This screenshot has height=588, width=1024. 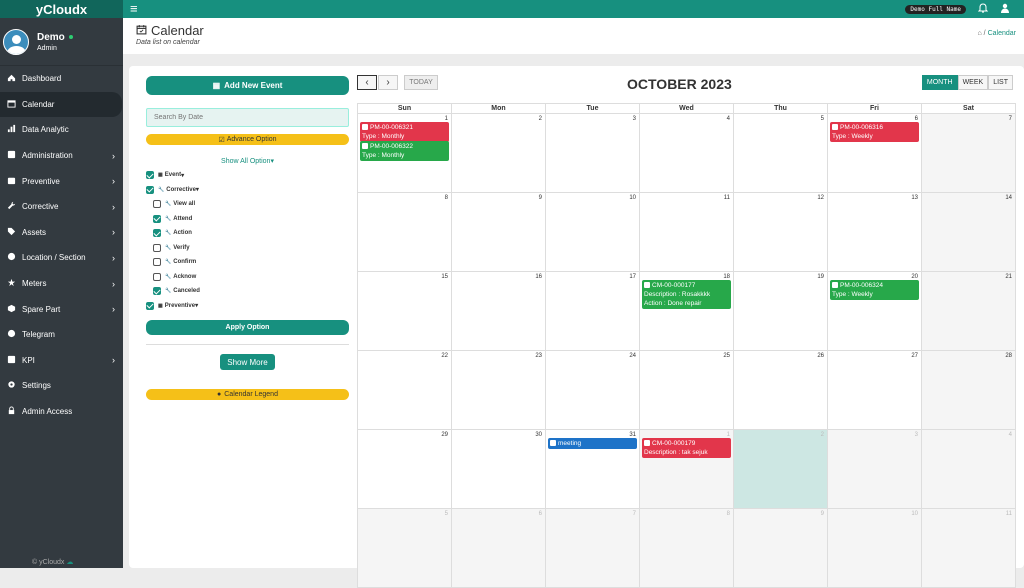 What do you see at coordinates (968, 232) in the screenshot?
I see `day-cell: 14` at bounding box center [968, 232].